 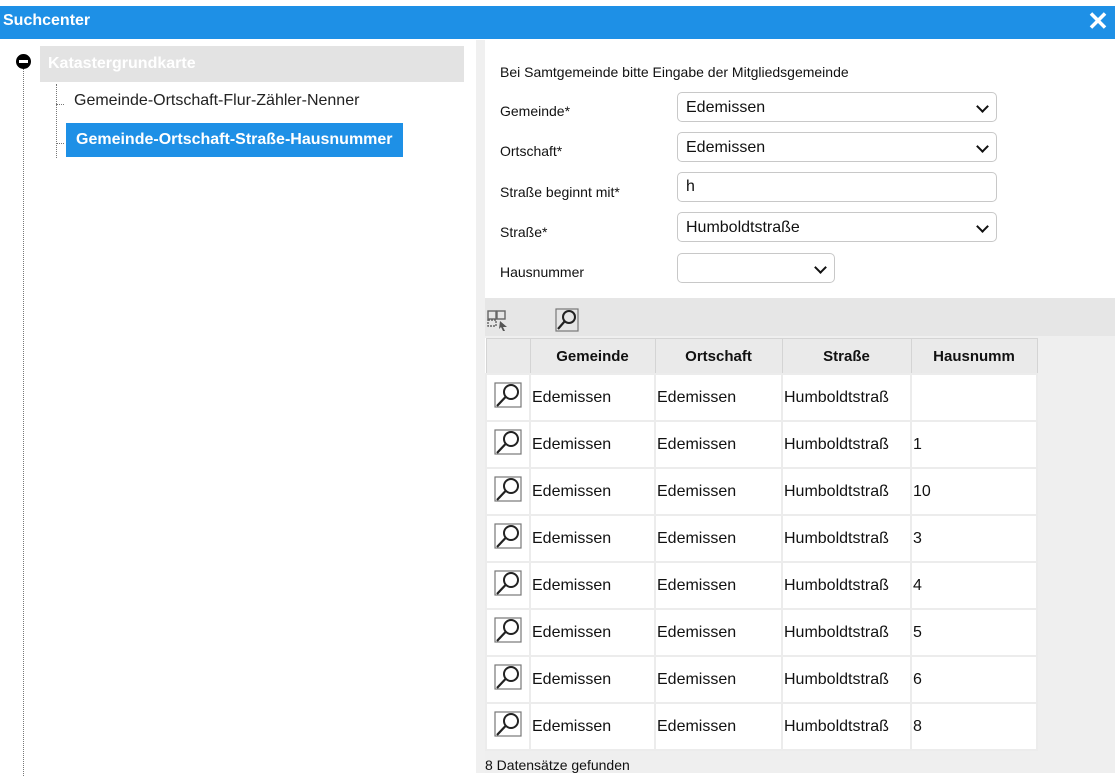 I want to click on window-title: Suchcenter, so click(x=47, y=20).